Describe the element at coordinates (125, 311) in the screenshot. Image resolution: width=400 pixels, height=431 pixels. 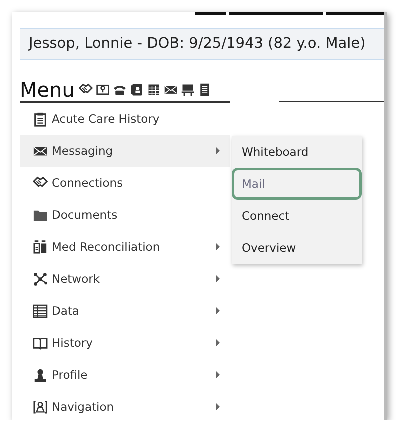
I see `menu-item: Data` at that location.